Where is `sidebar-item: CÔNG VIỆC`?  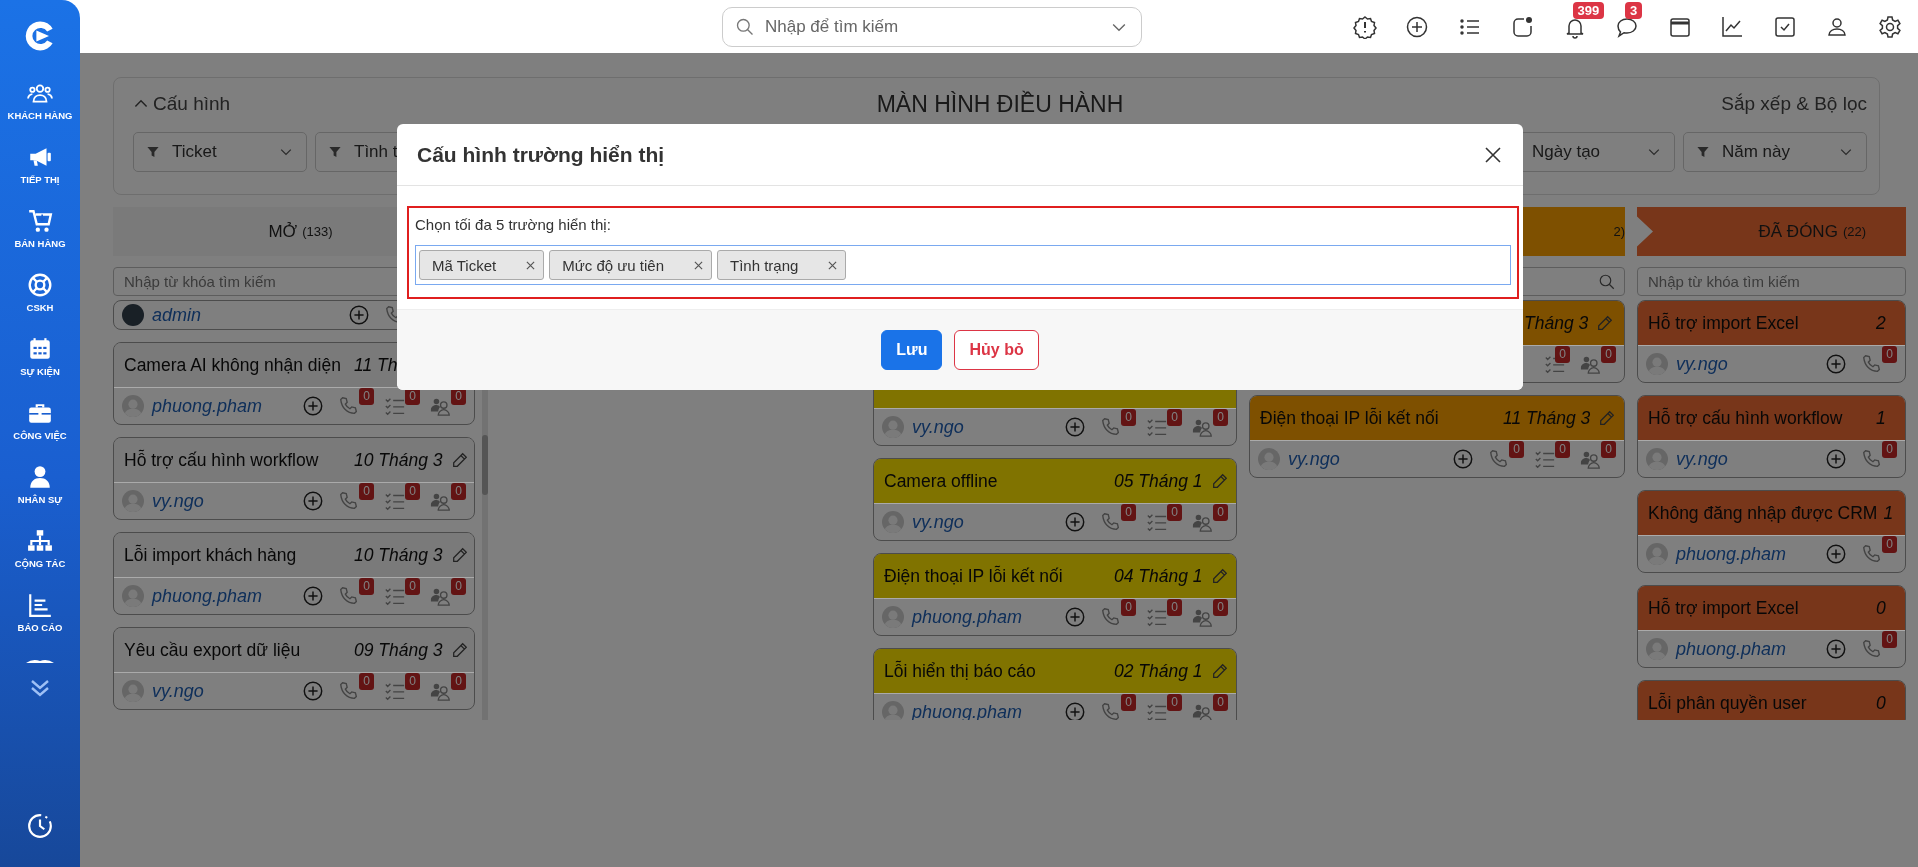
sidebar-item: CÔNG VIỆC is located at coordinates (40, 432).